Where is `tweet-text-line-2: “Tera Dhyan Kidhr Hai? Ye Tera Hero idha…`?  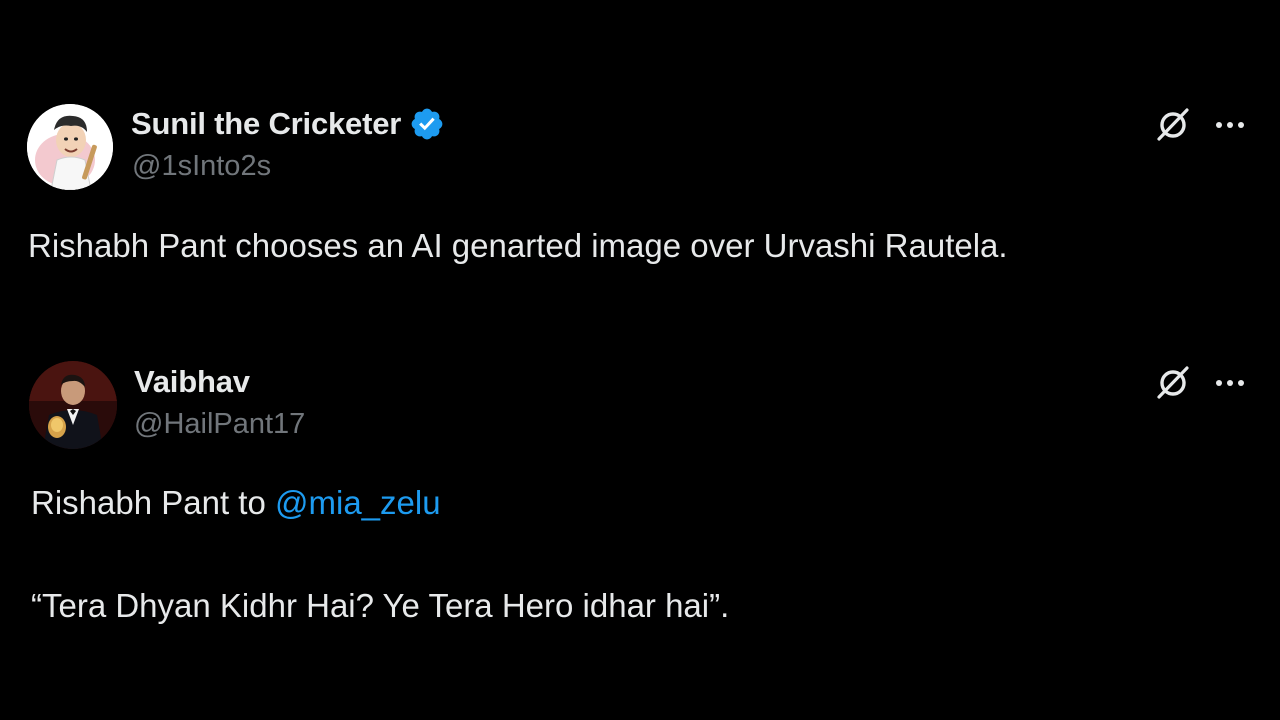 tweet-text-line-2: “Tera Dhyan Kidhr Hai? Ye Tera Hero idha… is located at coordinates (380, 605).